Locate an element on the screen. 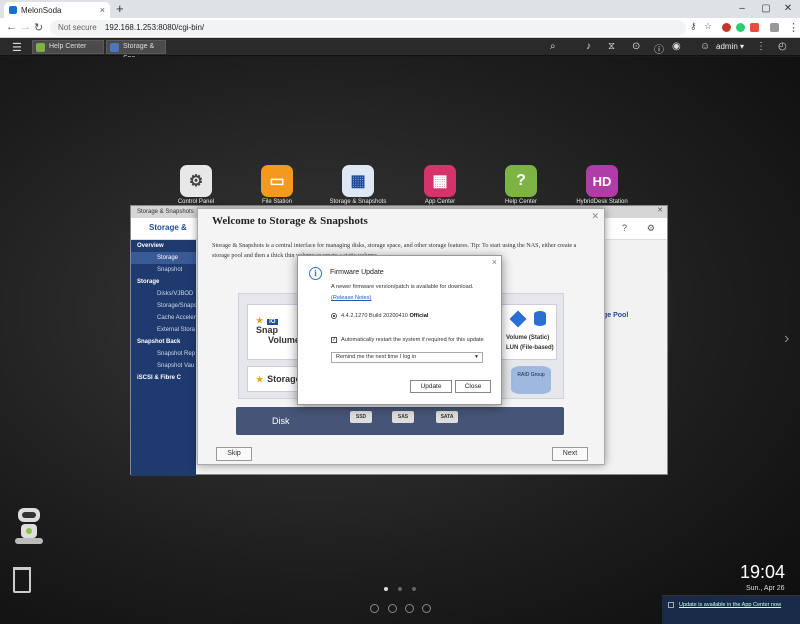 The height and width of the screenshot is (624, 800). browser-menu-icon: ⋮ is located at coordinates (793, 27).